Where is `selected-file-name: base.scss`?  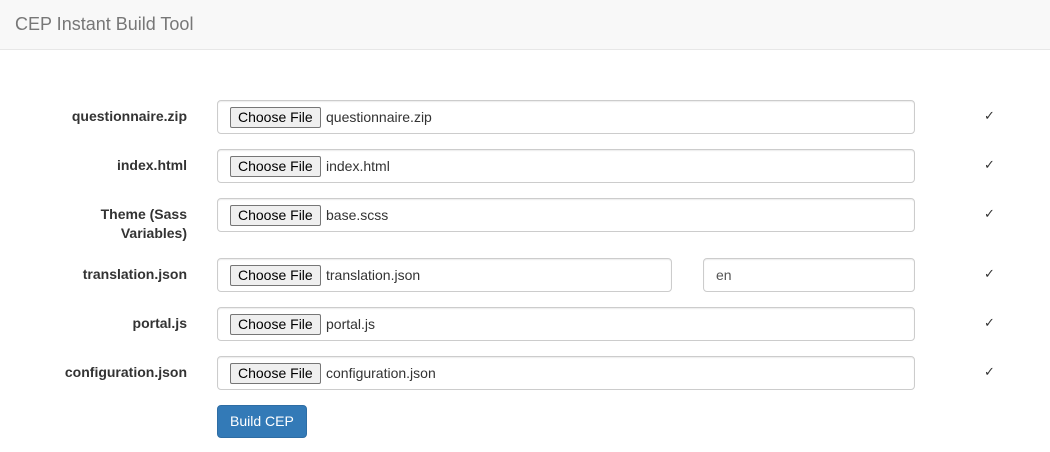 selected-file-name: base.scss is located at coordinates (357, 215).